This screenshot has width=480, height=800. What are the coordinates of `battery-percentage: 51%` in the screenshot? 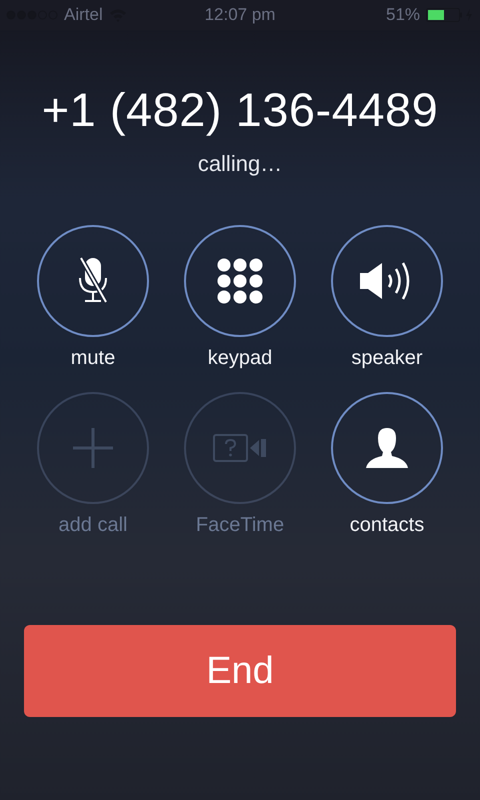 It's located at (403, 15).